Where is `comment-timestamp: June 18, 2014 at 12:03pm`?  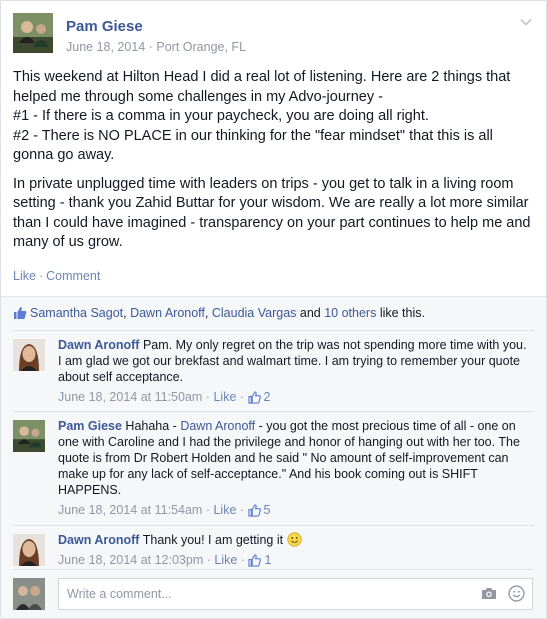
comment-timestamp: June 18, 2014 at 12:03pm is located at coordinates (130, 560).